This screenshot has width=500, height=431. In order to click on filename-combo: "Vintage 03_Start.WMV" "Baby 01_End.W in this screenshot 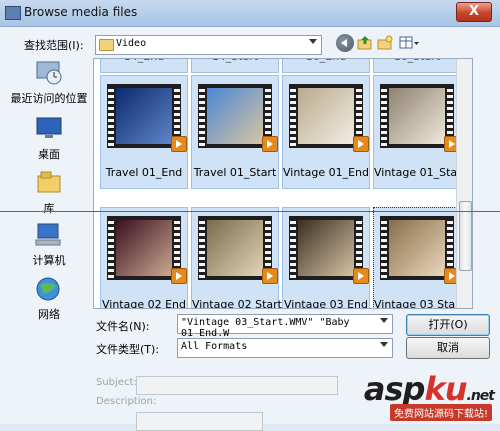, I will do `click(285, 326)`.